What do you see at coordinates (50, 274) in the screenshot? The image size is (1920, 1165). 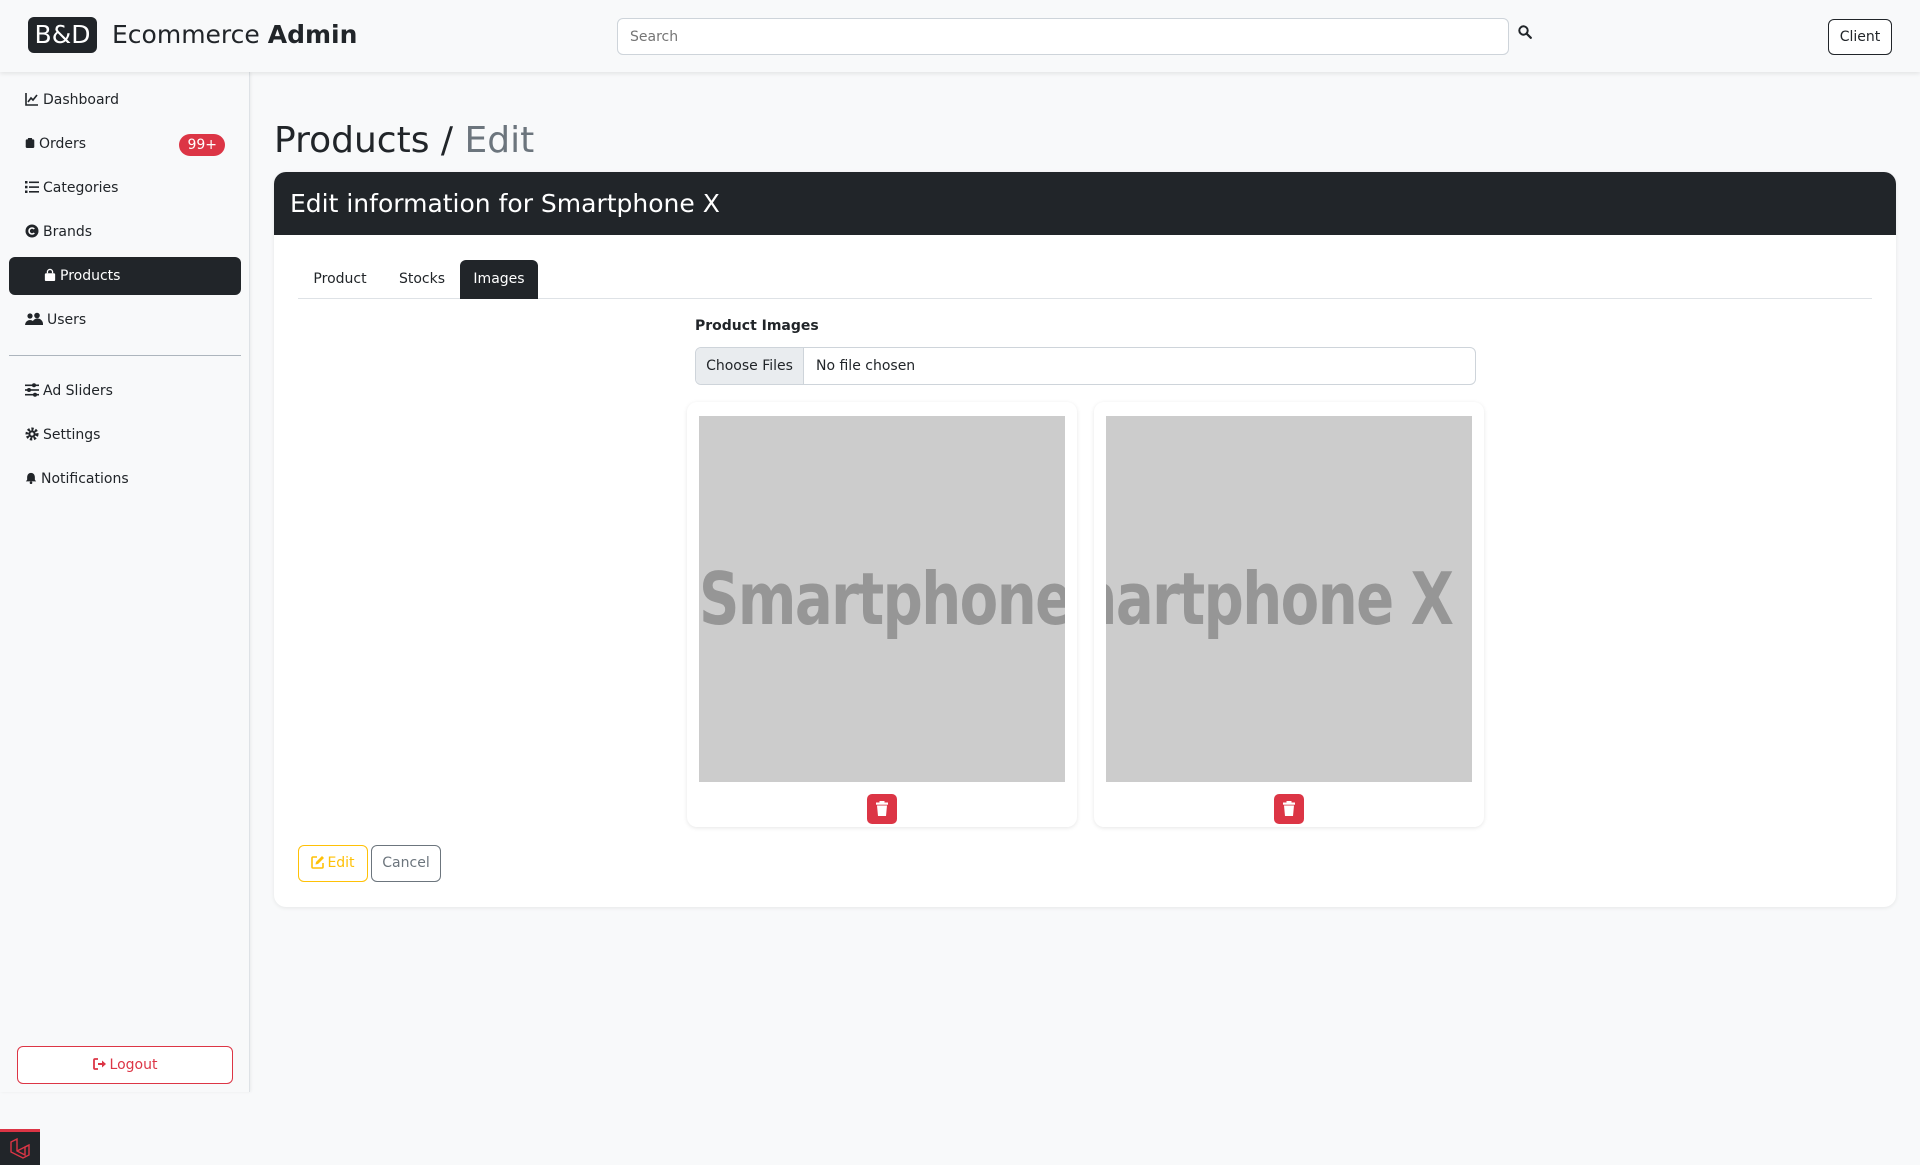 I see `shopping-bag-icon` at bounding box center [50, 274].